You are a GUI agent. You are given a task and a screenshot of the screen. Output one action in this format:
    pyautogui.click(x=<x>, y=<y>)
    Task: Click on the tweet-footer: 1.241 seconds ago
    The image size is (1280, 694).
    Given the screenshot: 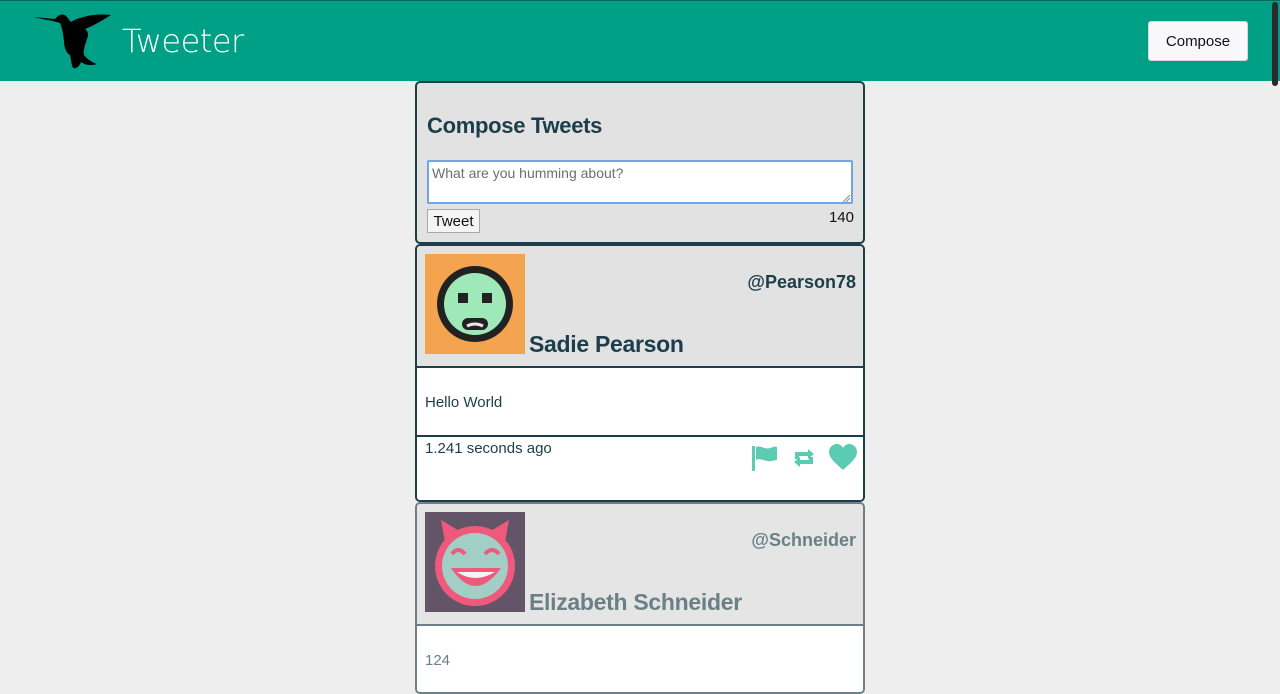 What is the action you would take?
    pyautogui.click(x=640, y=468)
    